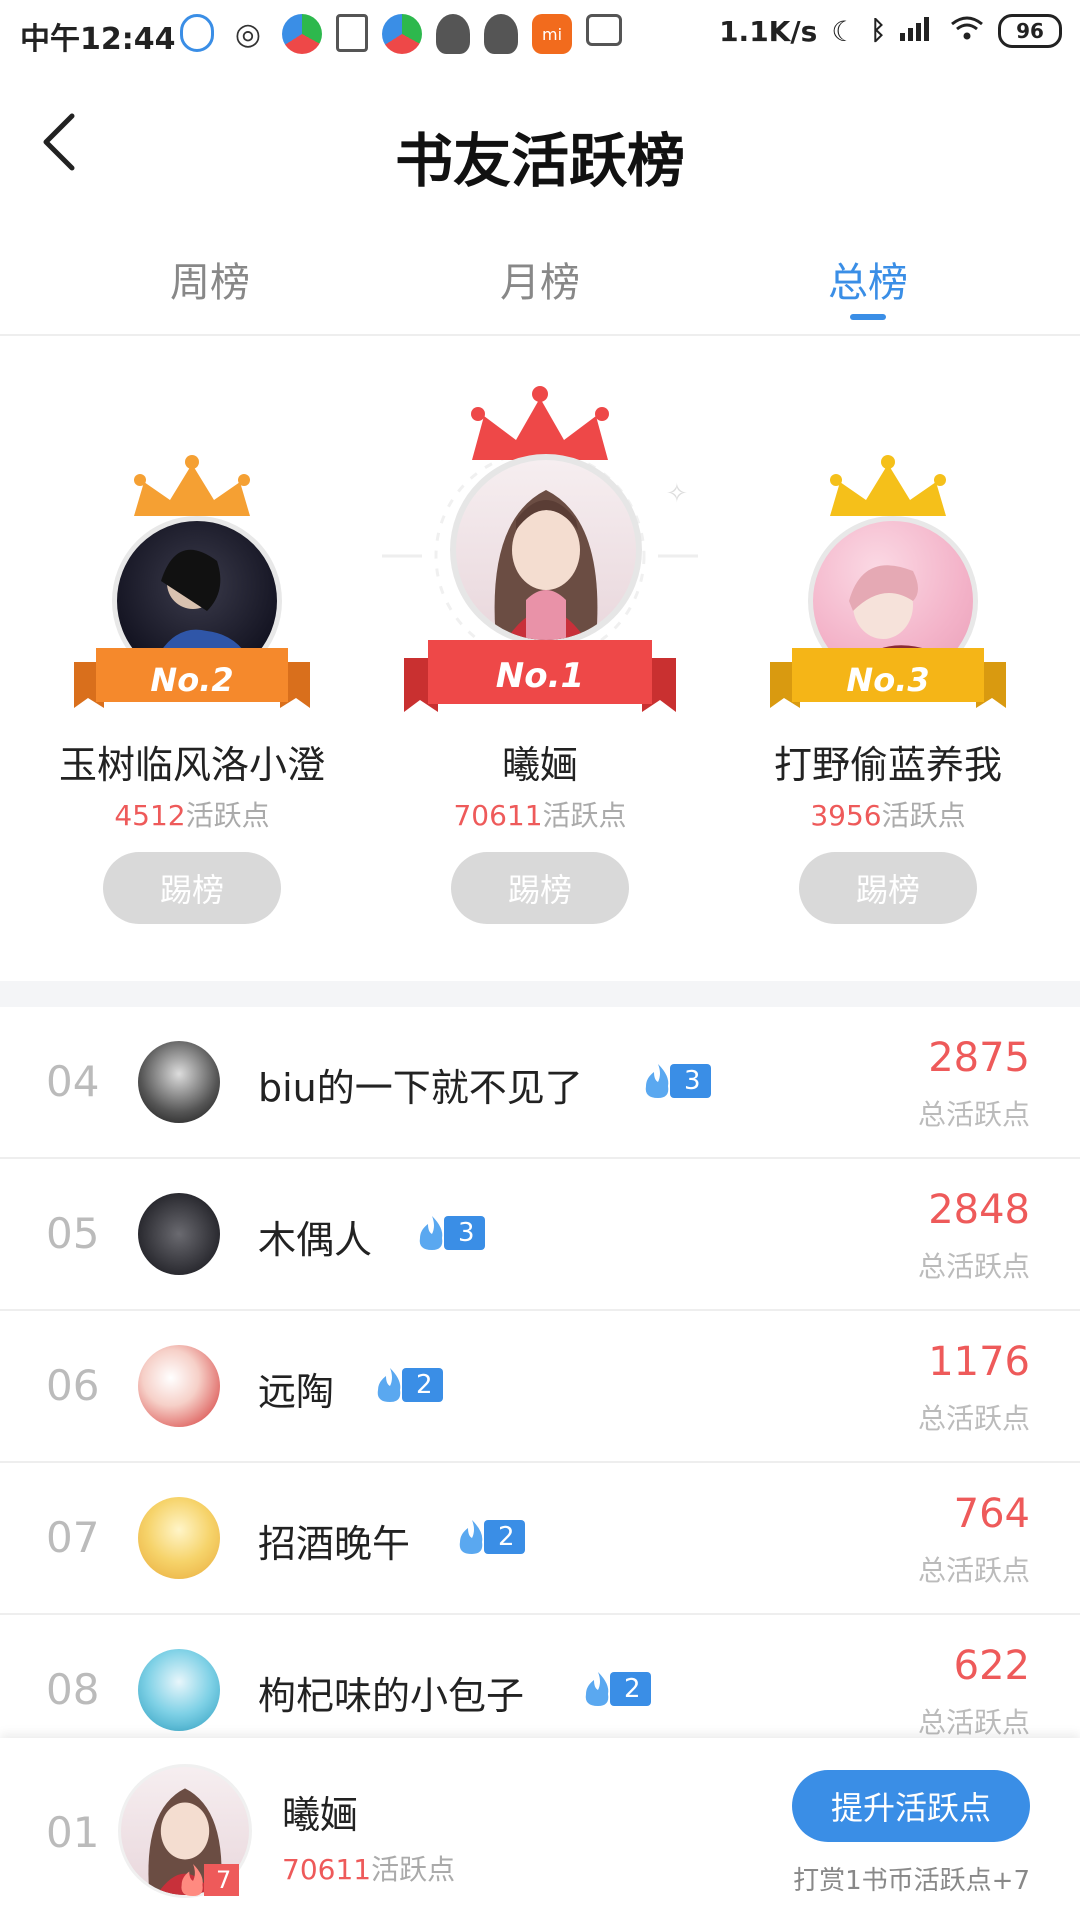  What do you see at coordinates (210, 279) in the screenshot?
I see `tab-weekly: 周榜` at bounding box center [210, 279].